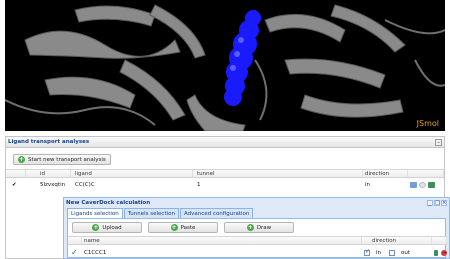  I want to click on col-status, so click(16, 173).